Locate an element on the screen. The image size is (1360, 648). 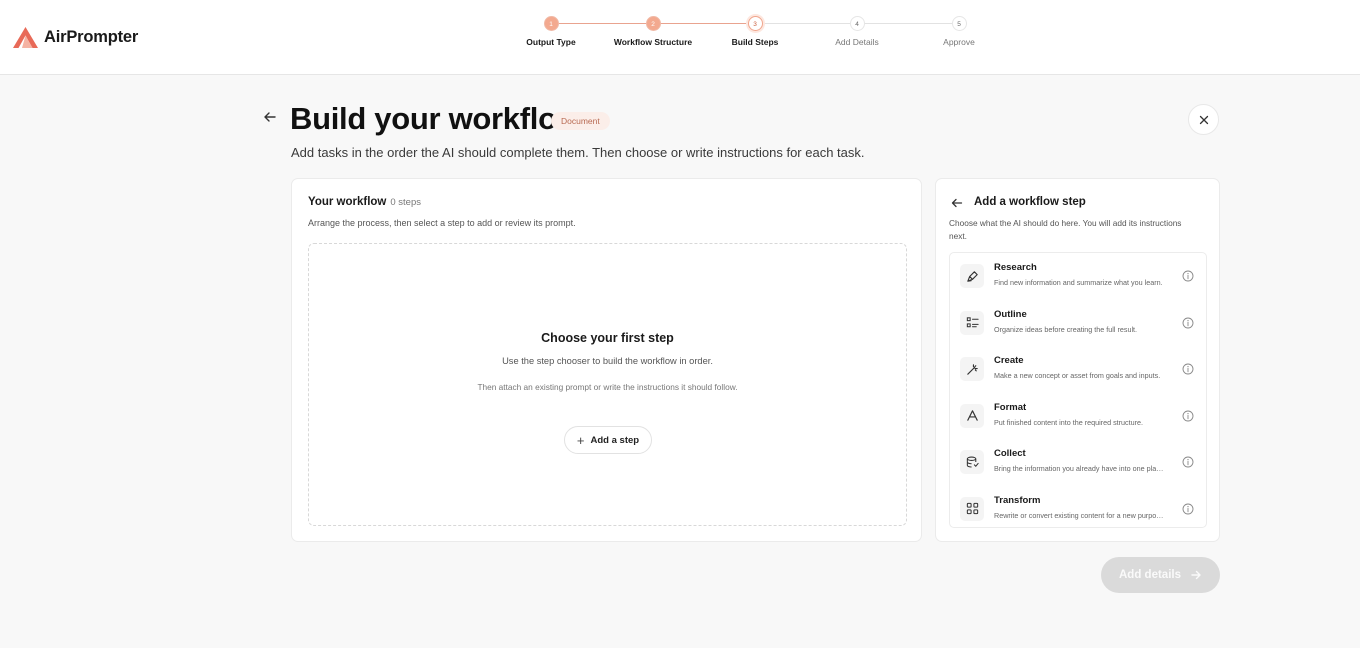
step-number: 4 is located at coordinates (857, 23).